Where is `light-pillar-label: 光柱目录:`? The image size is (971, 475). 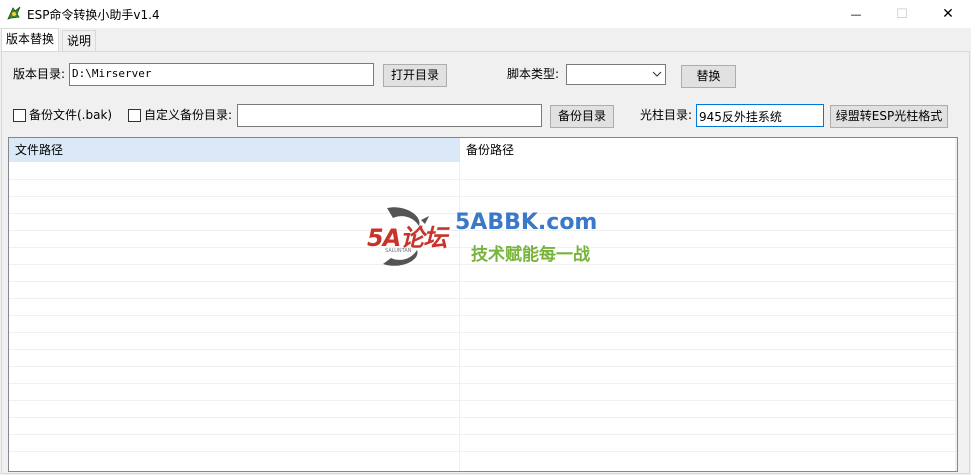
light-pillar-label: 光柱目录: is located at coordinates (666, 115).